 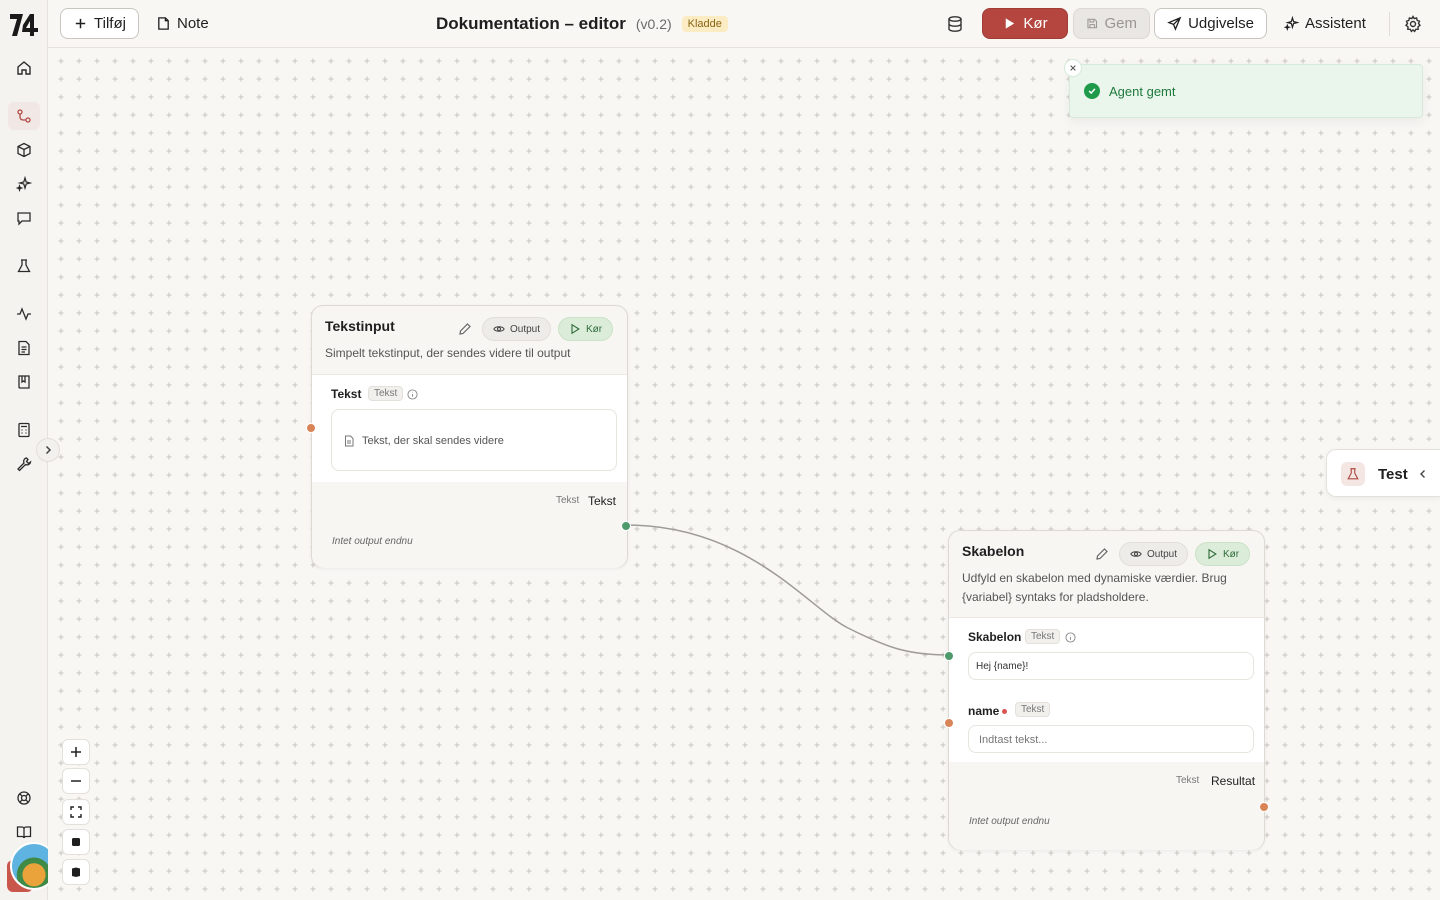 I want to click on save-button: Gem, so click(x=1111, y=23).